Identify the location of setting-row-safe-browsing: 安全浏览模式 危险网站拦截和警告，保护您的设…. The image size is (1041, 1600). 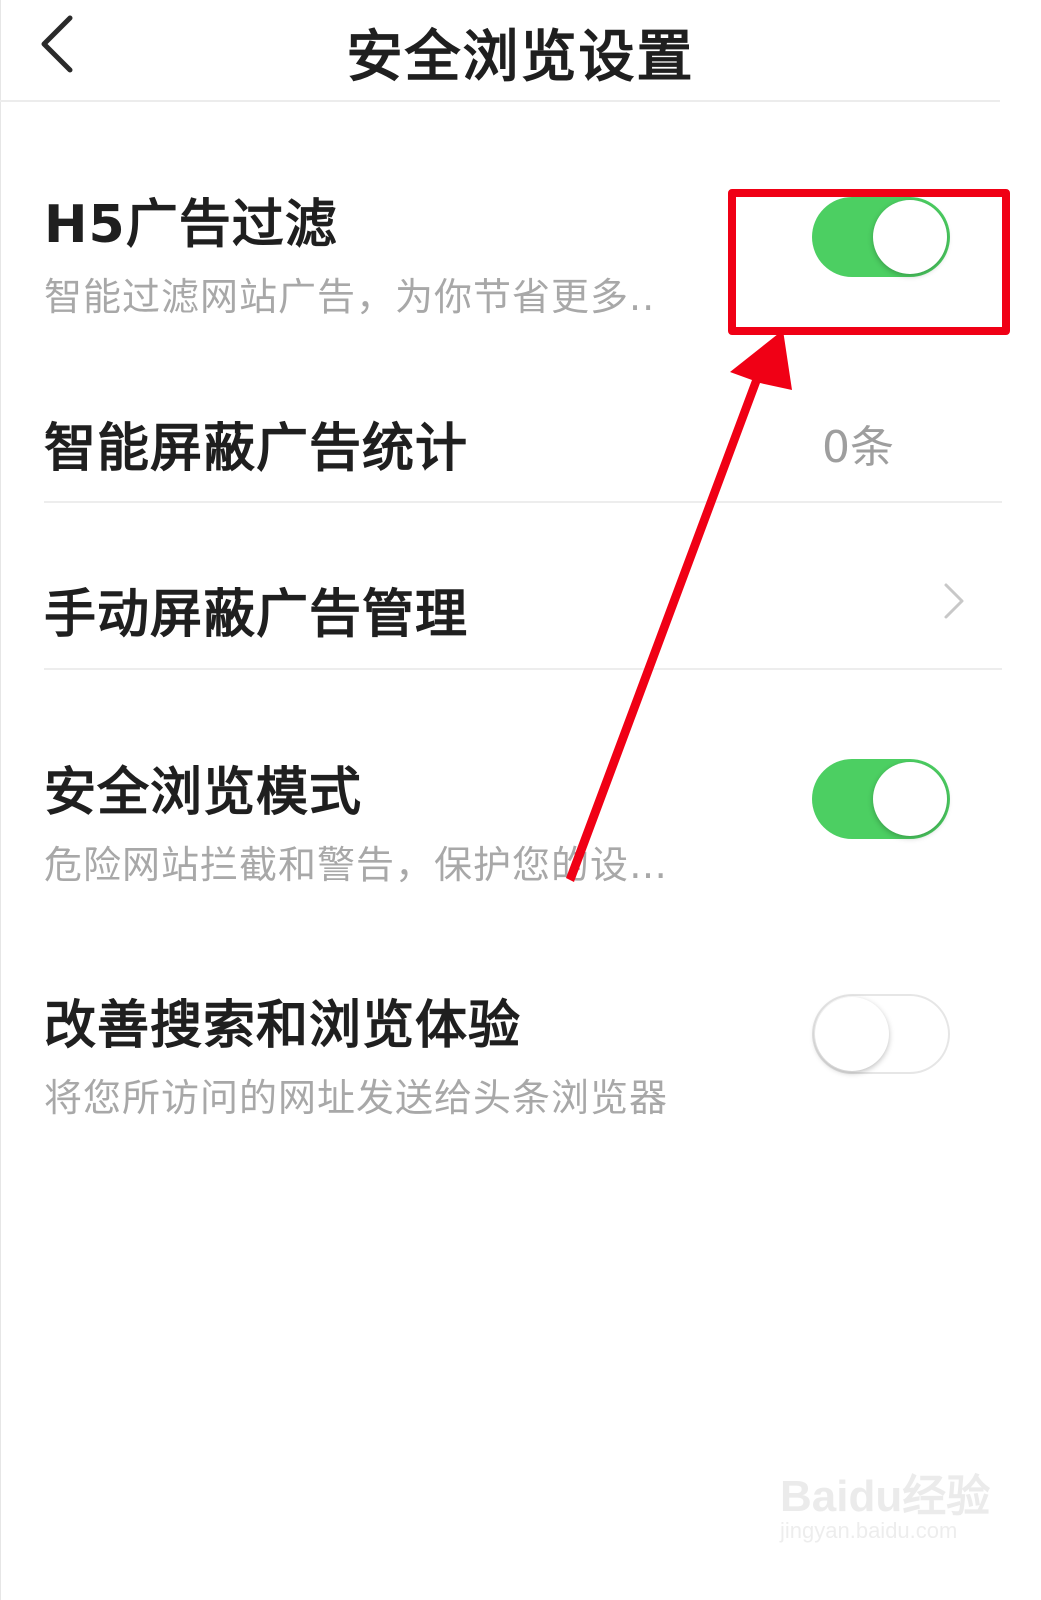
(520, 820).